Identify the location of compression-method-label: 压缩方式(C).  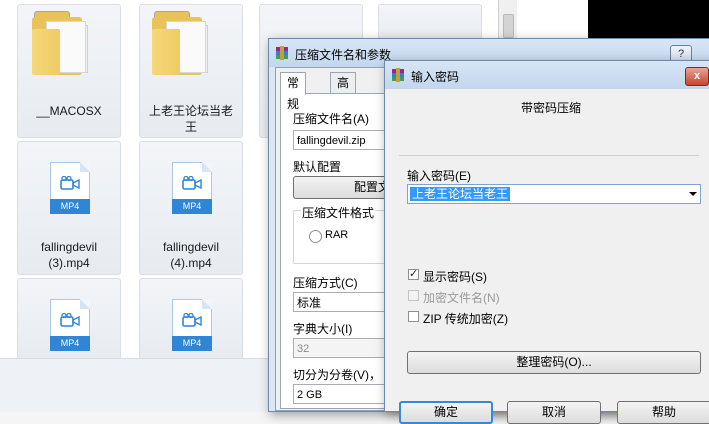
(325, 283).